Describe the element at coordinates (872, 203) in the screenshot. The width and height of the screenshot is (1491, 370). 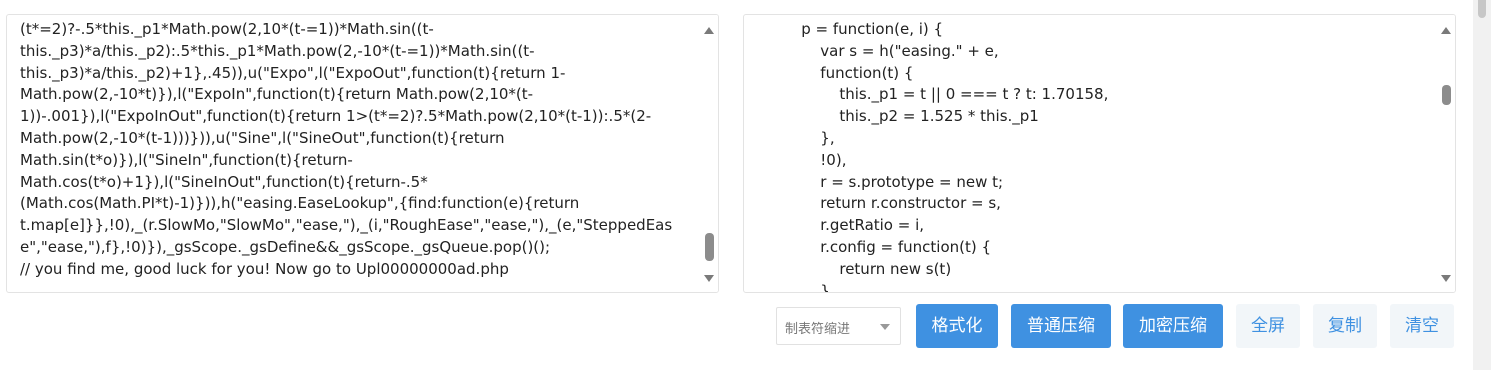
I see `code-line: return r.constructor = s,` at that location.